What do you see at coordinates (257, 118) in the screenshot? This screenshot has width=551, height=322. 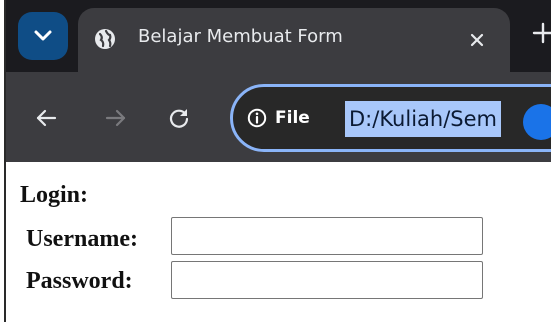 I see `info-icon` at bounding box center [257, 118].